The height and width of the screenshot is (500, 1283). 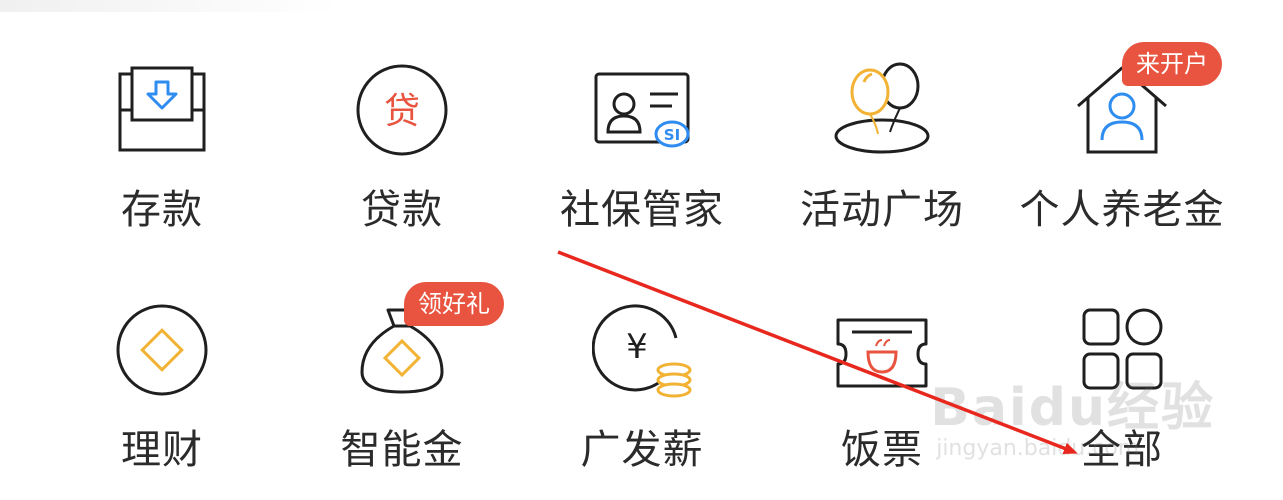 What do you see at coordinates (1122, 350) in the screenshot?
I see `all-apps-grid-icon` at bounding box center [1122, 350].